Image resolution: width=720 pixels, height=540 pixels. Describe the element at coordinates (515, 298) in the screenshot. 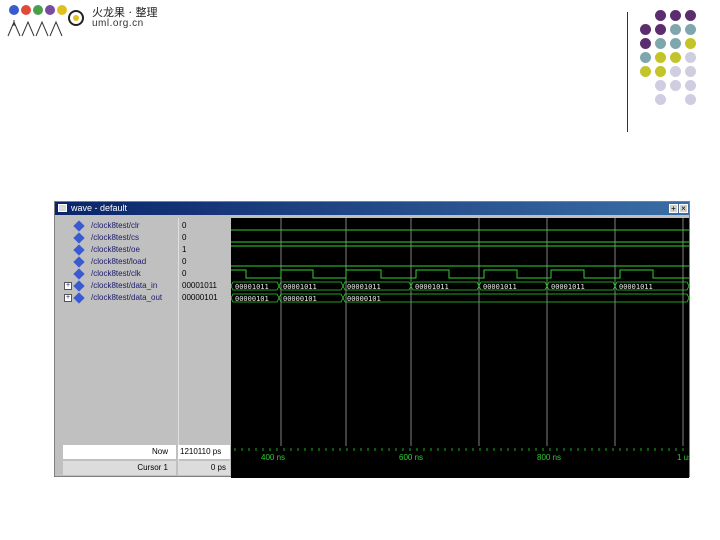

I see `bus-data-out-segment` at that location.